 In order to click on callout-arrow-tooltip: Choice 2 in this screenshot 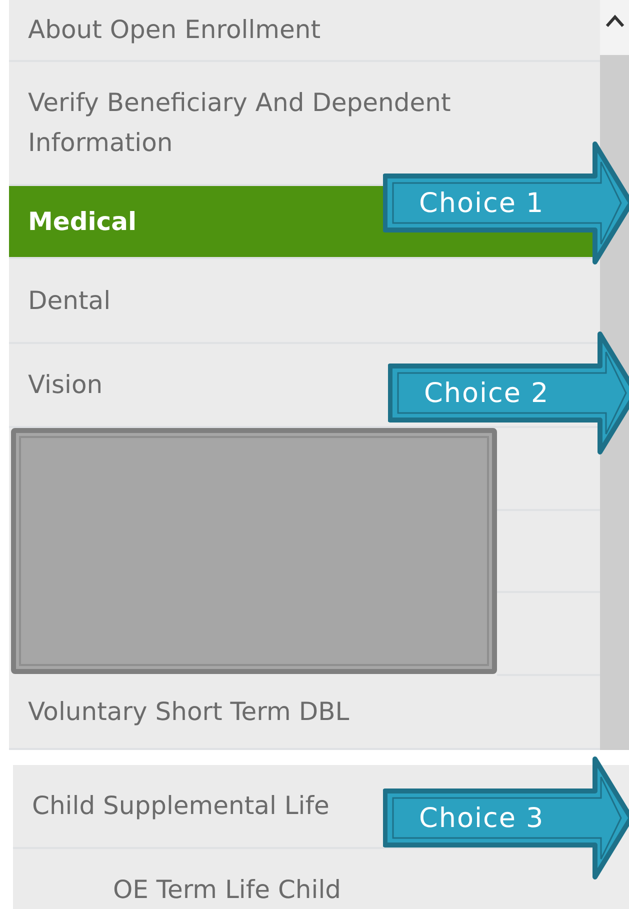, I will do `click(508, 393)`.